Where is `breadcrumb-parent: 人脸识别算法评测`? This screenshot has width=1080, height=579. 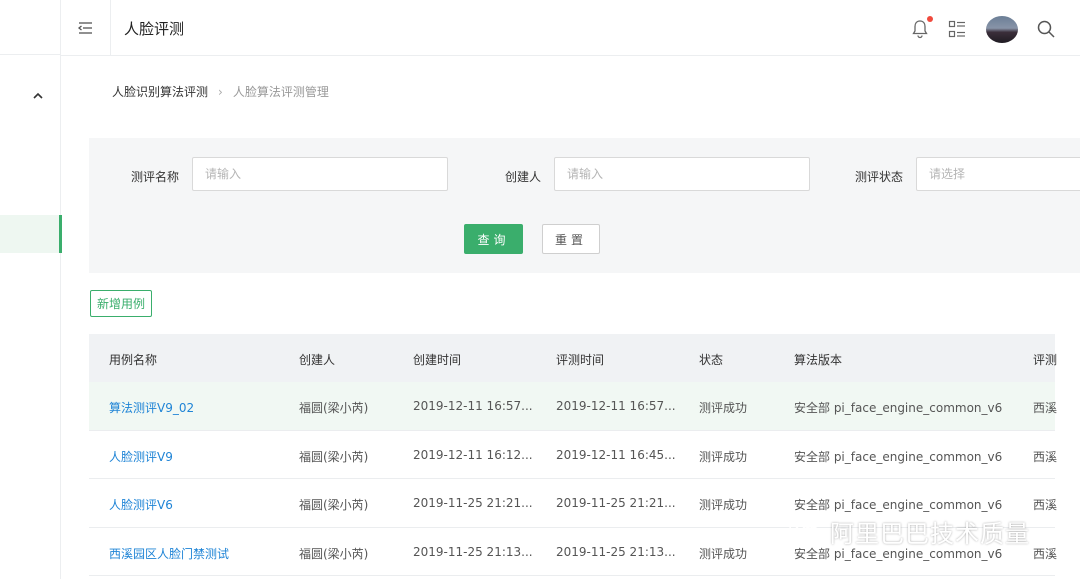 breadcrumb-parent: 人脸识别算法评测 is located at coordinates (160, 91).